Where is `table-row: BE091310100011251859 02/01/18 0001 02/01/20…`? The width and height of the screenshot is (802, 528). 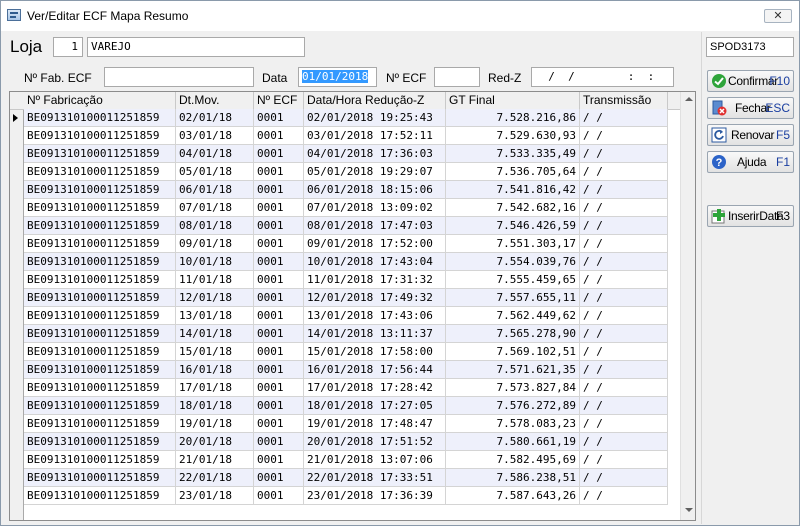
table-row: BE091310100011251859 02/01/18 0001 02/01/20… is located at coordinates (346, 118).